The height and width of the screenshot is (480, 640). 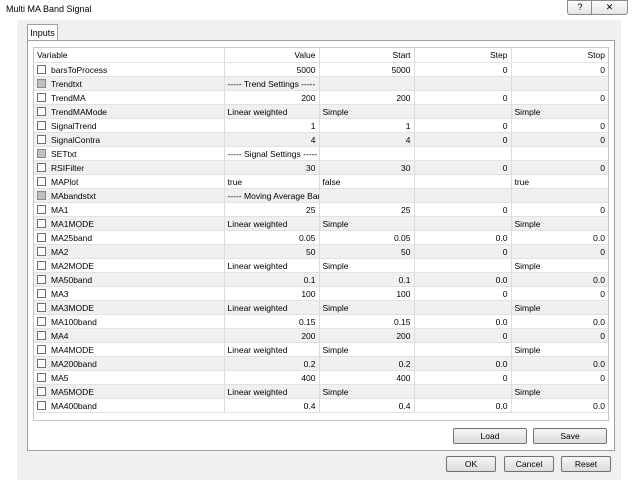 I want to click on table-row: MA4MODE Linear weighted Simple Simple, so click(x=321, y=349).